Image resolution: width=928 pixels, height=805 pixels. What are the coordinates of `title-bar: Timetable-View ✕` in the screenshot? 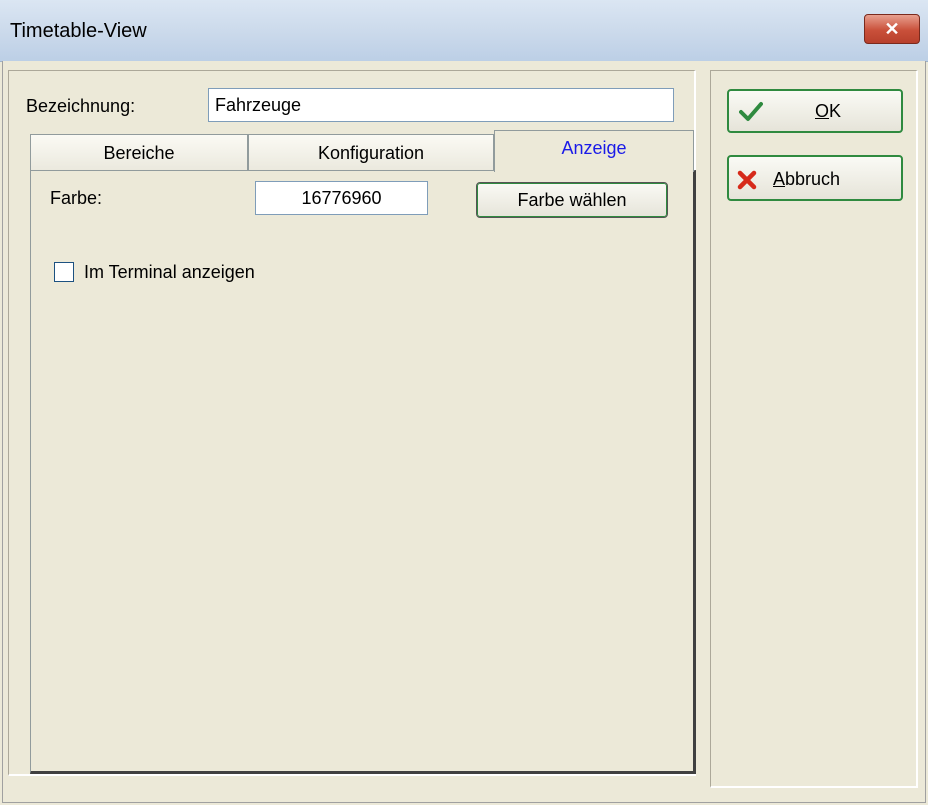 It's located at (464, 31).